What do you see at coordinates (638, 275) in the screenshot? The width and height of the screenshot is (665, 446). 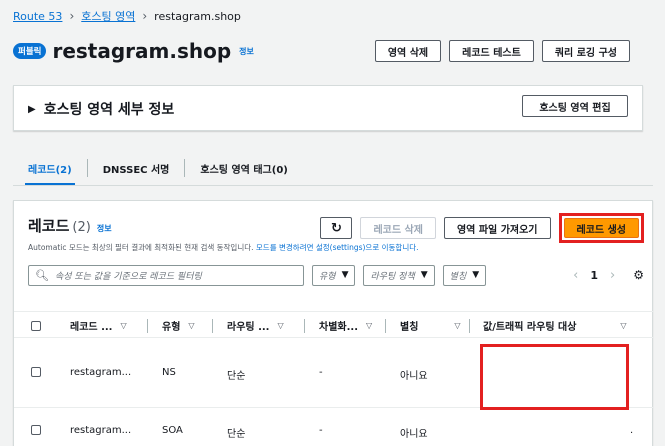 I see `gear-icon: ⚙` at bounding box center [638, 275].